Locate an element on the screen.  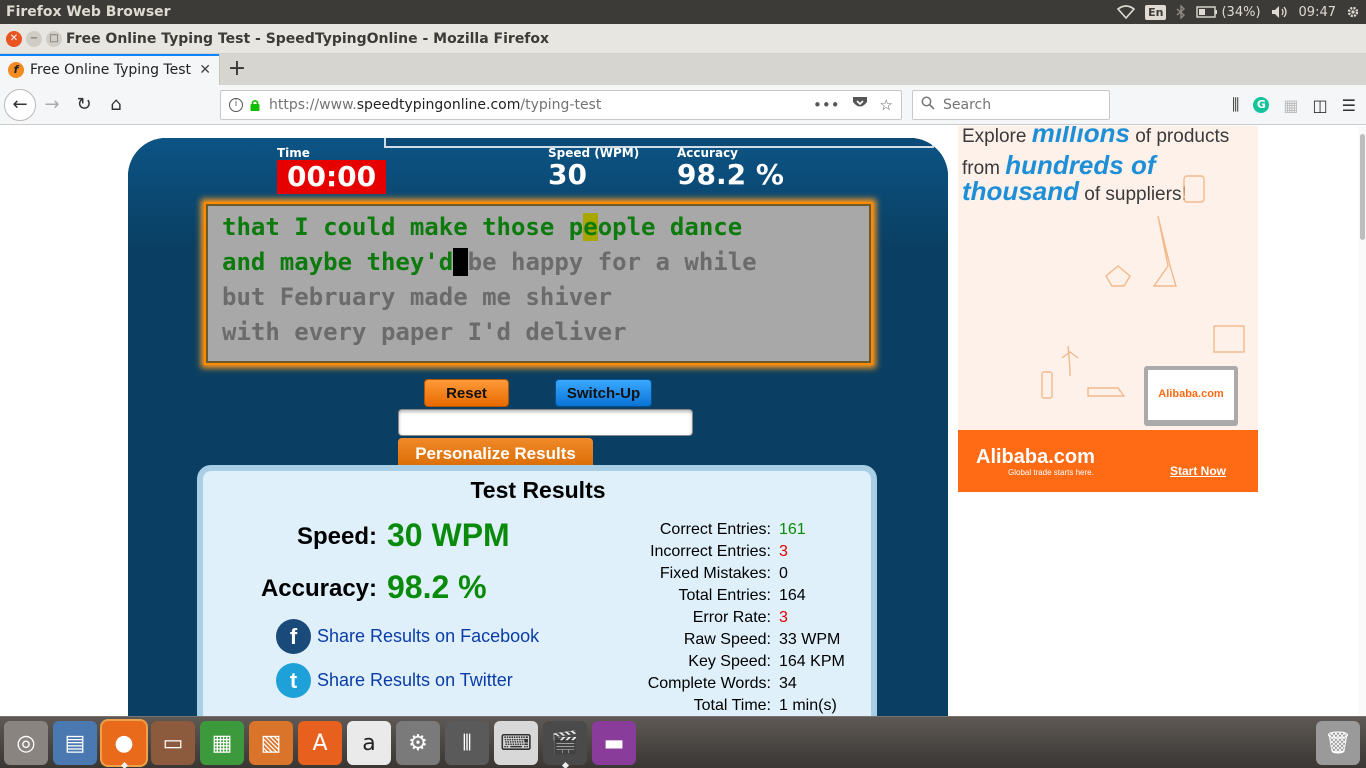
site-info-icon: i is located at coordinates (236, 105).